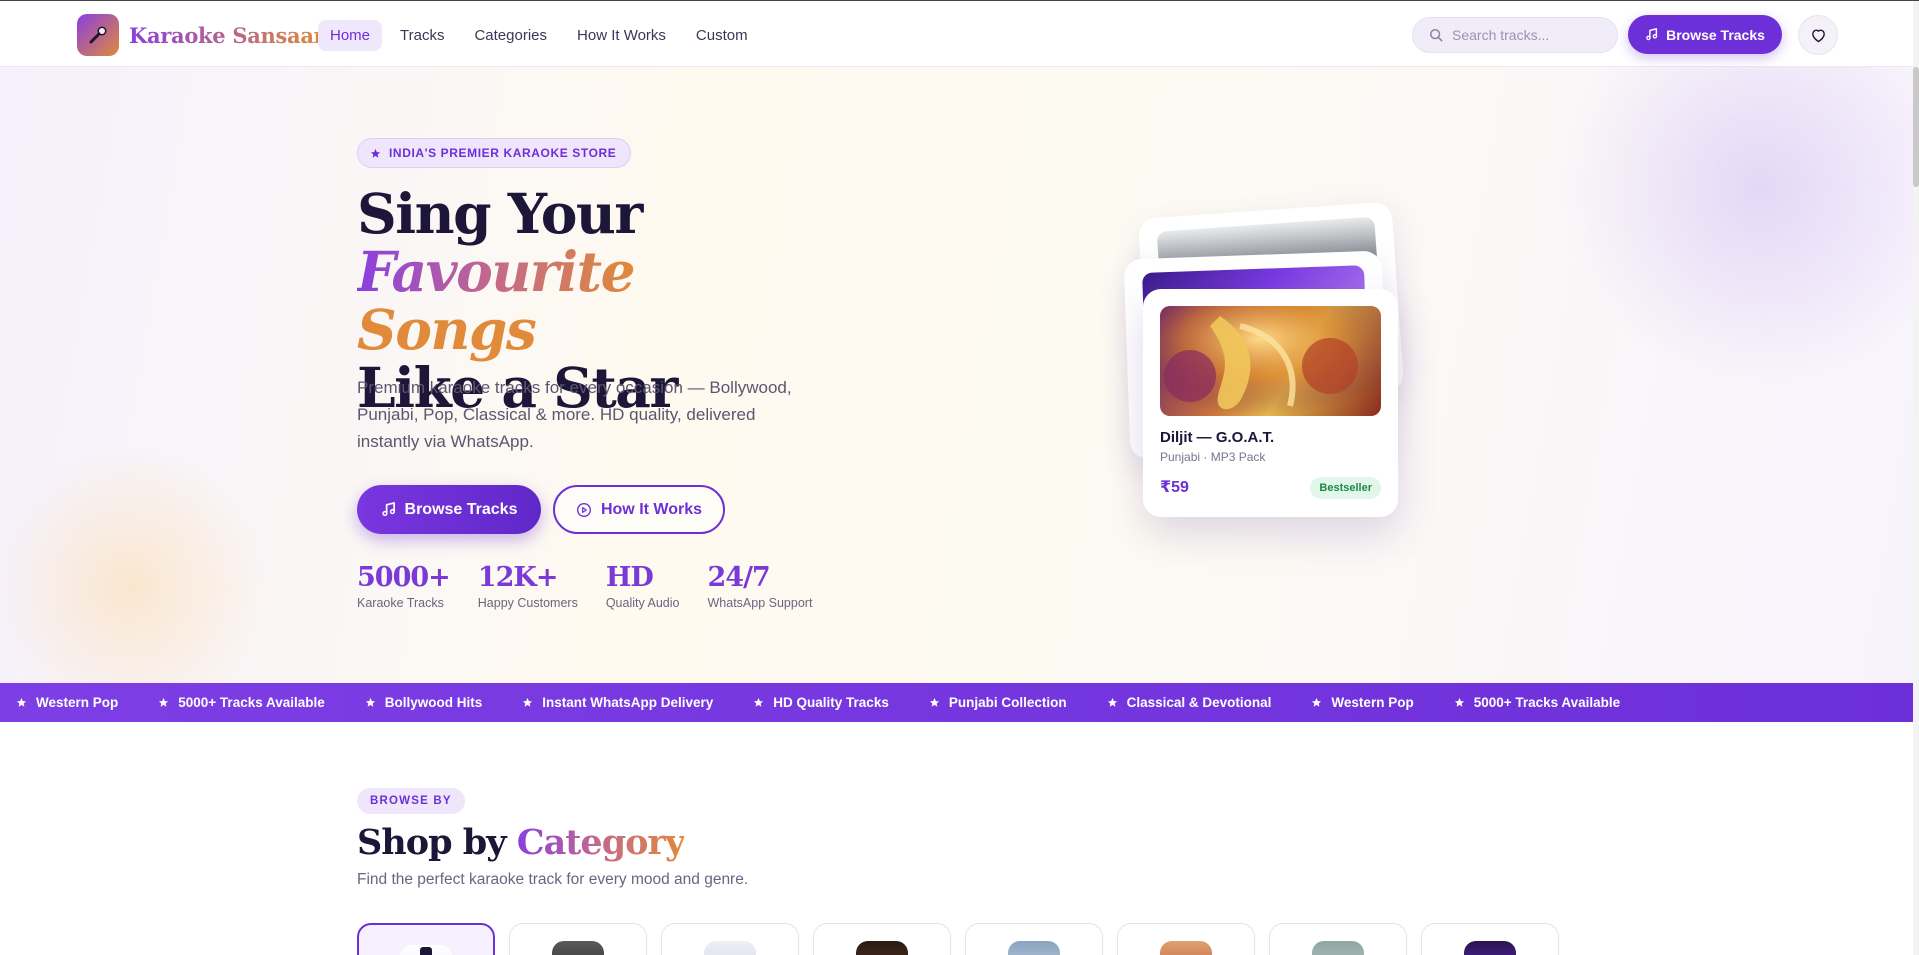 The image size is (1919, 955). What do you see at coordinates (411, 801) in the screenshot?
I see `browse-by-tag: BROWSE BY` at bounding box center [411, 801].